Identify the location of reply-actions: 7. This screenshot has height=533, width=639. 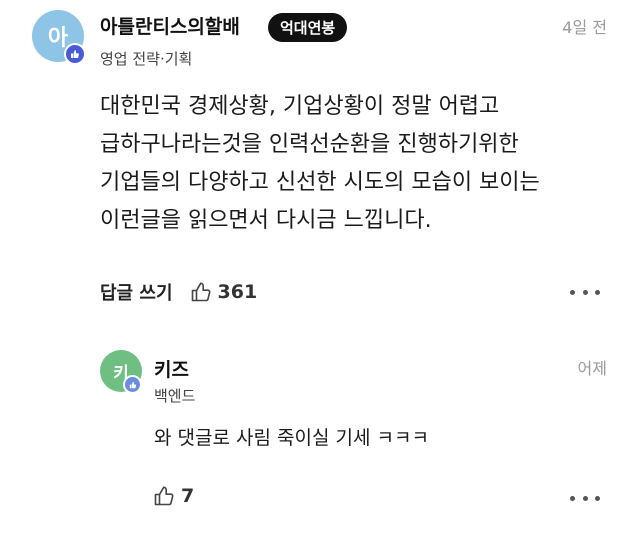
(174, 496).